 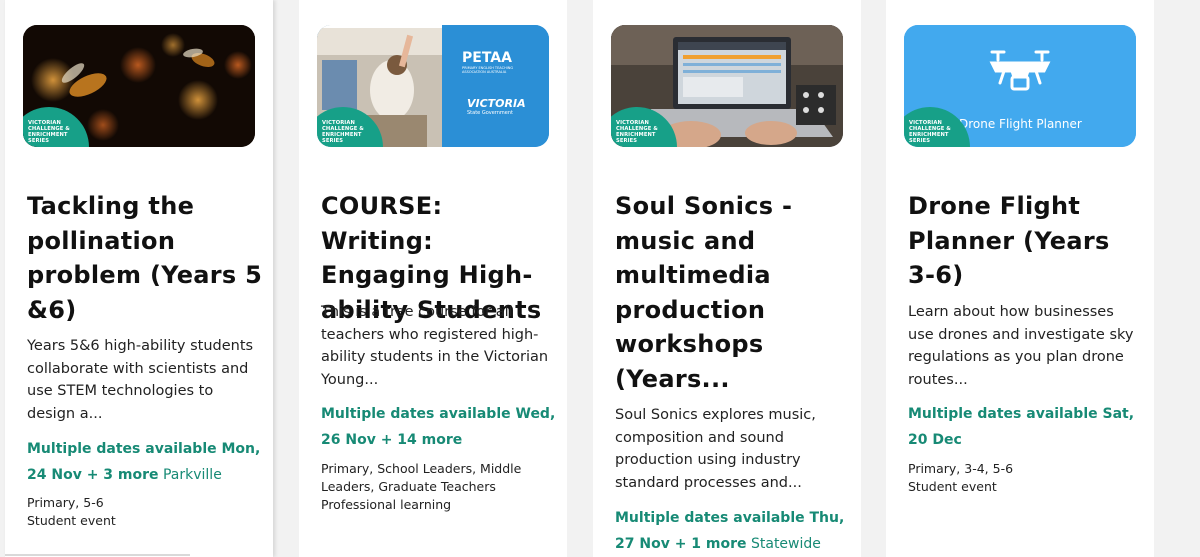 What do you see at coordinates (961, 468) in the screenshot?
I see `audience-text: Primary, 3-4, 5-6` at bounding box center [961, 468].